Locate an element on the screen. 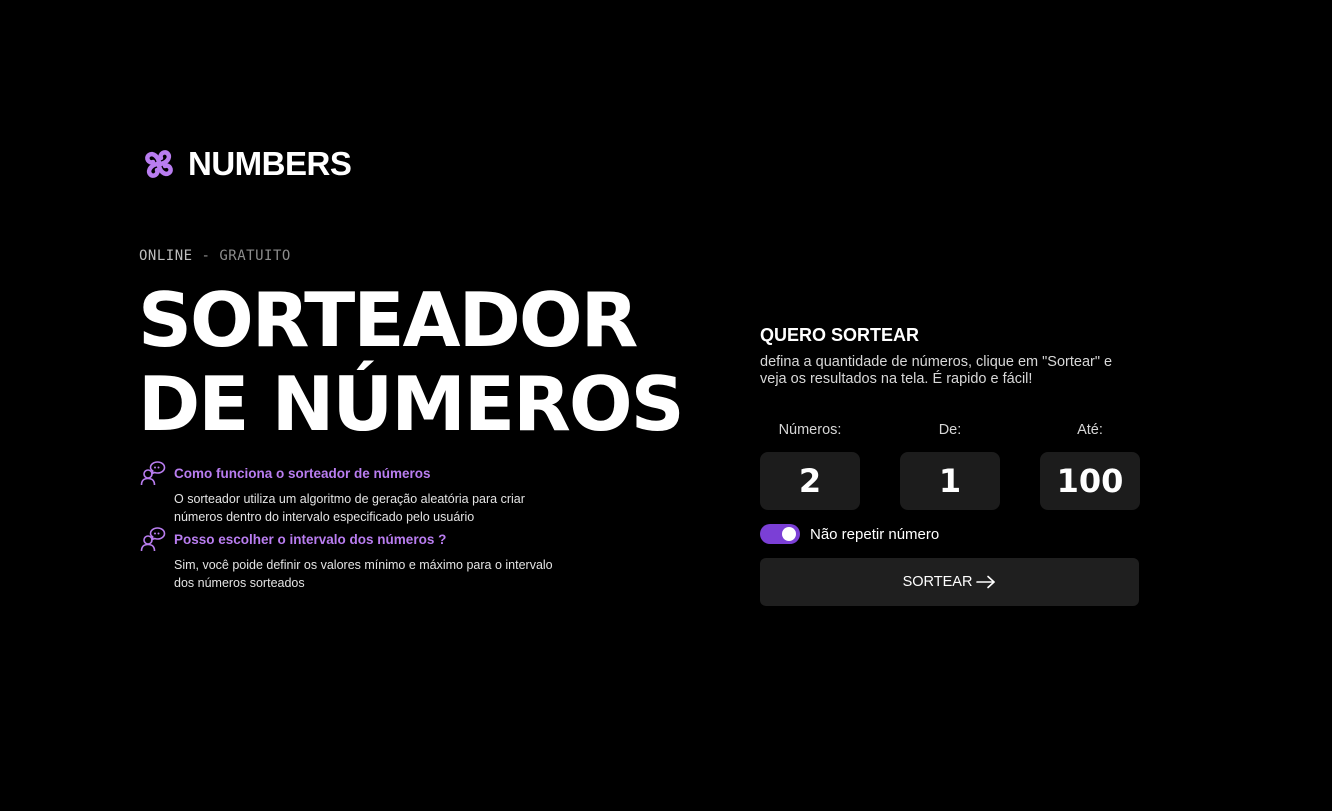 This screenshot has width=1332, height=811. draw-button: SORTEAR is located at coordinates (949, 582).